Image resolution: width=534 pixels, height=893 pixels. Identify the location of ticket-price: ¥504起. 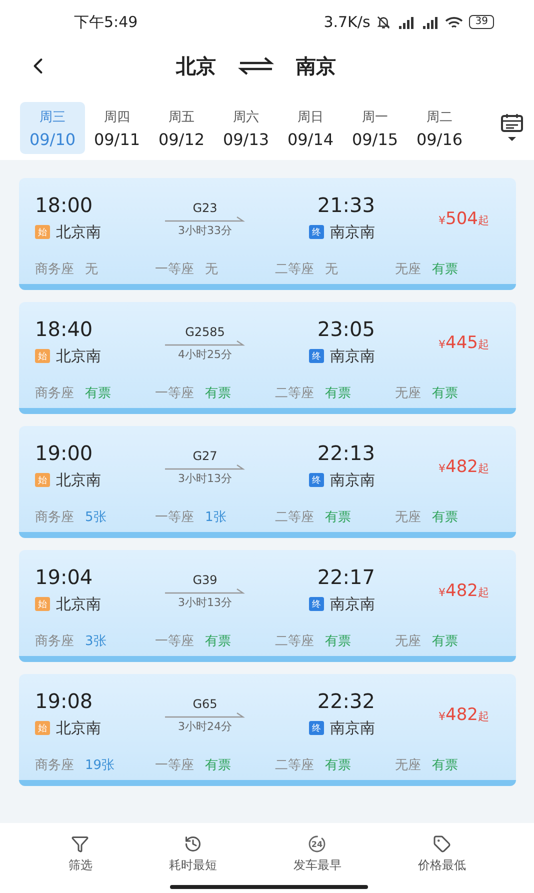
(464, 219).